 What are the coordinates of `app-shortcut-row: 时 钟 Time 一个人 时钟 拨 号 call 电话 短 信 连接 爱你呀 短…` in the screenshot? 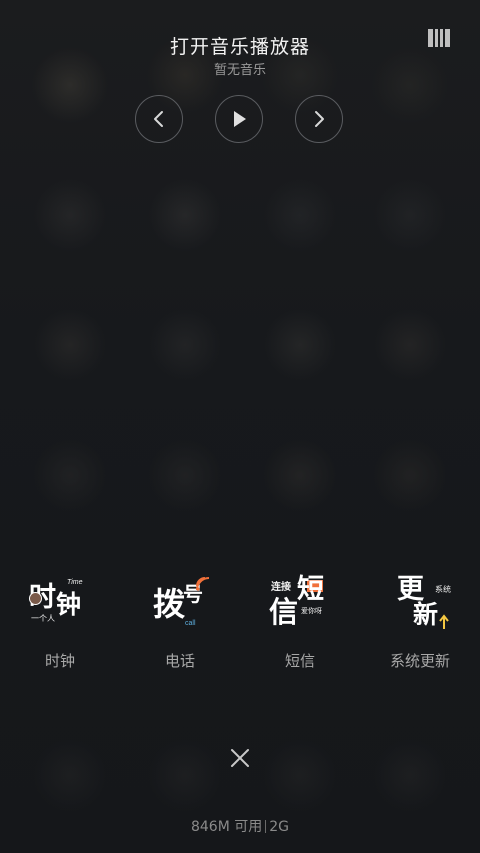 It's located at (240, 625).